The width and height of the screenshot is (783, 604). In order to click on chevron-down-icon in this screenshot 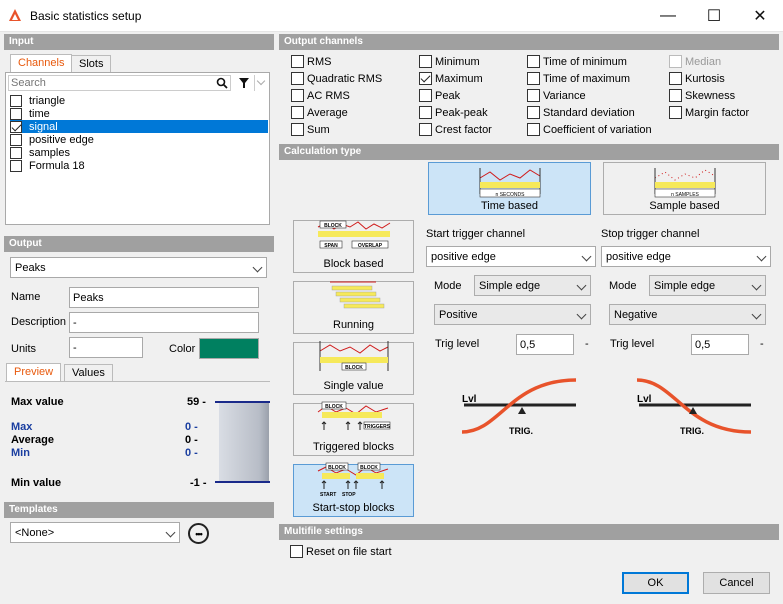, I will do `click(756, 314)`.